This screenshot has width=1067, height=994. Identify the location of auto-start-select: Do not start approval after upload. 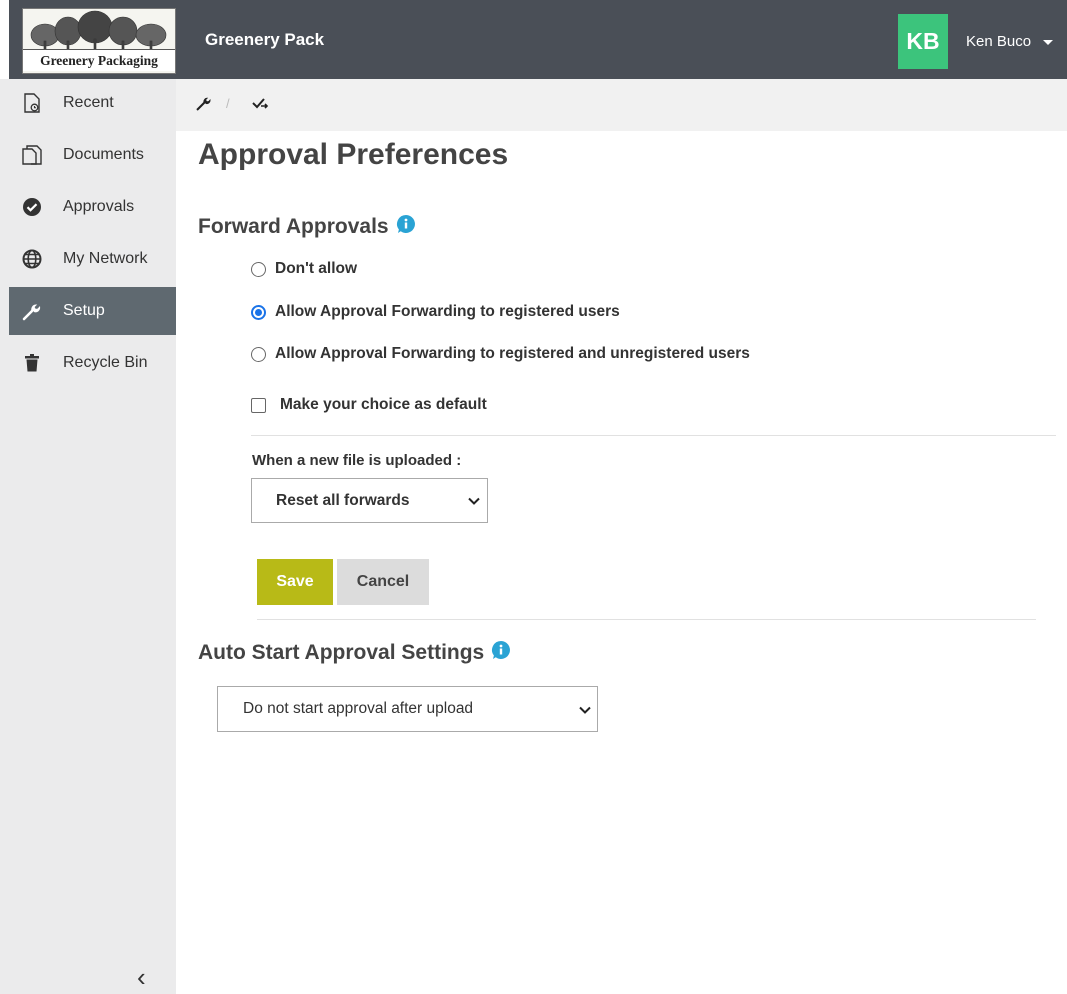
(407, 709).